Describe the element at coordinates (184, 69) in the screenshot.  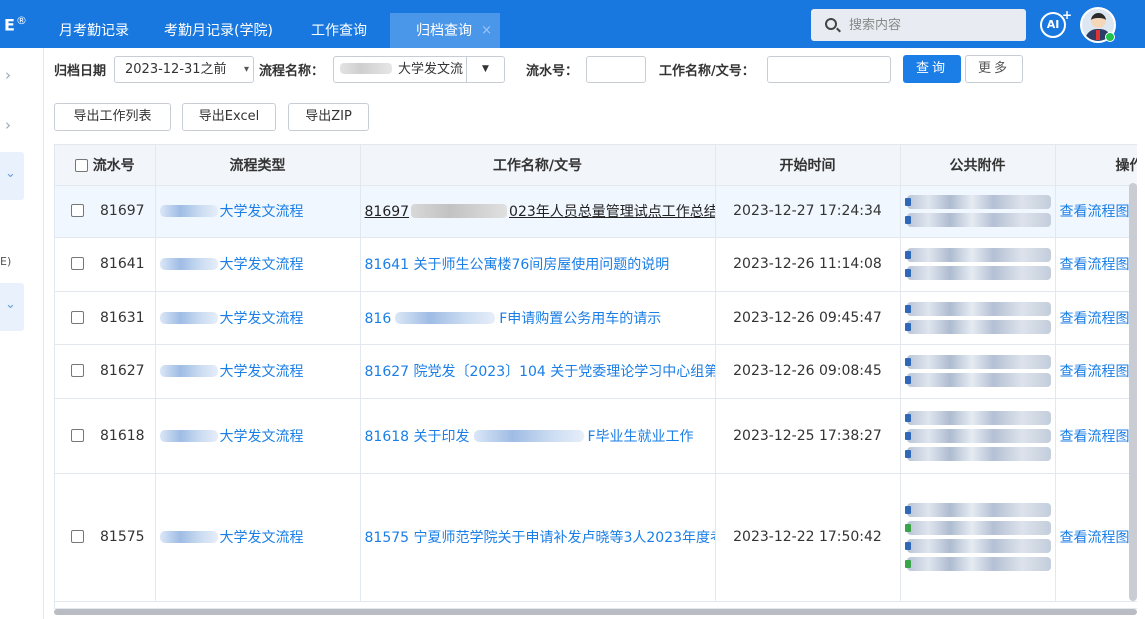
I see `archive-date-select: 2023-12-31之前 ▾` at that location.